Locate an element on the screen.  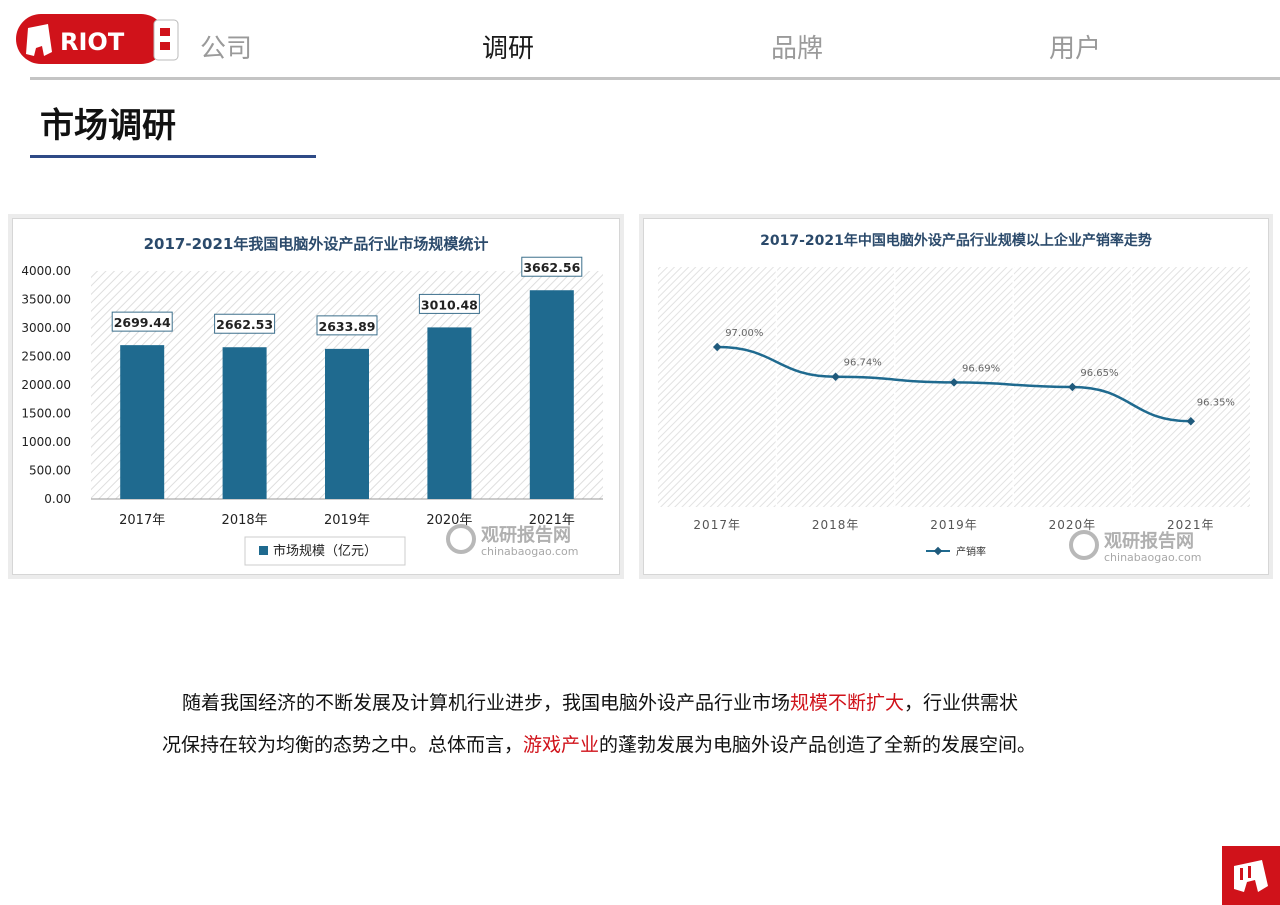
legend-swatch is located at coordinates (263, 550).